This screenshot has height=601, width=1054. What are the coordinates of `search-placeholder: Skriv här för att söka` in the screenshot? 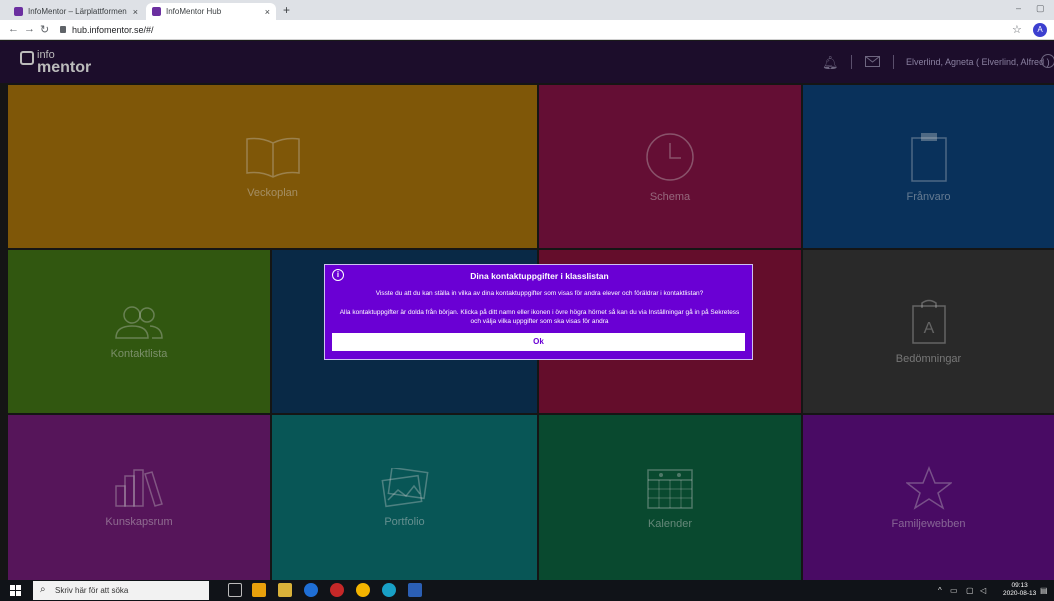 It's located at (92, 590).